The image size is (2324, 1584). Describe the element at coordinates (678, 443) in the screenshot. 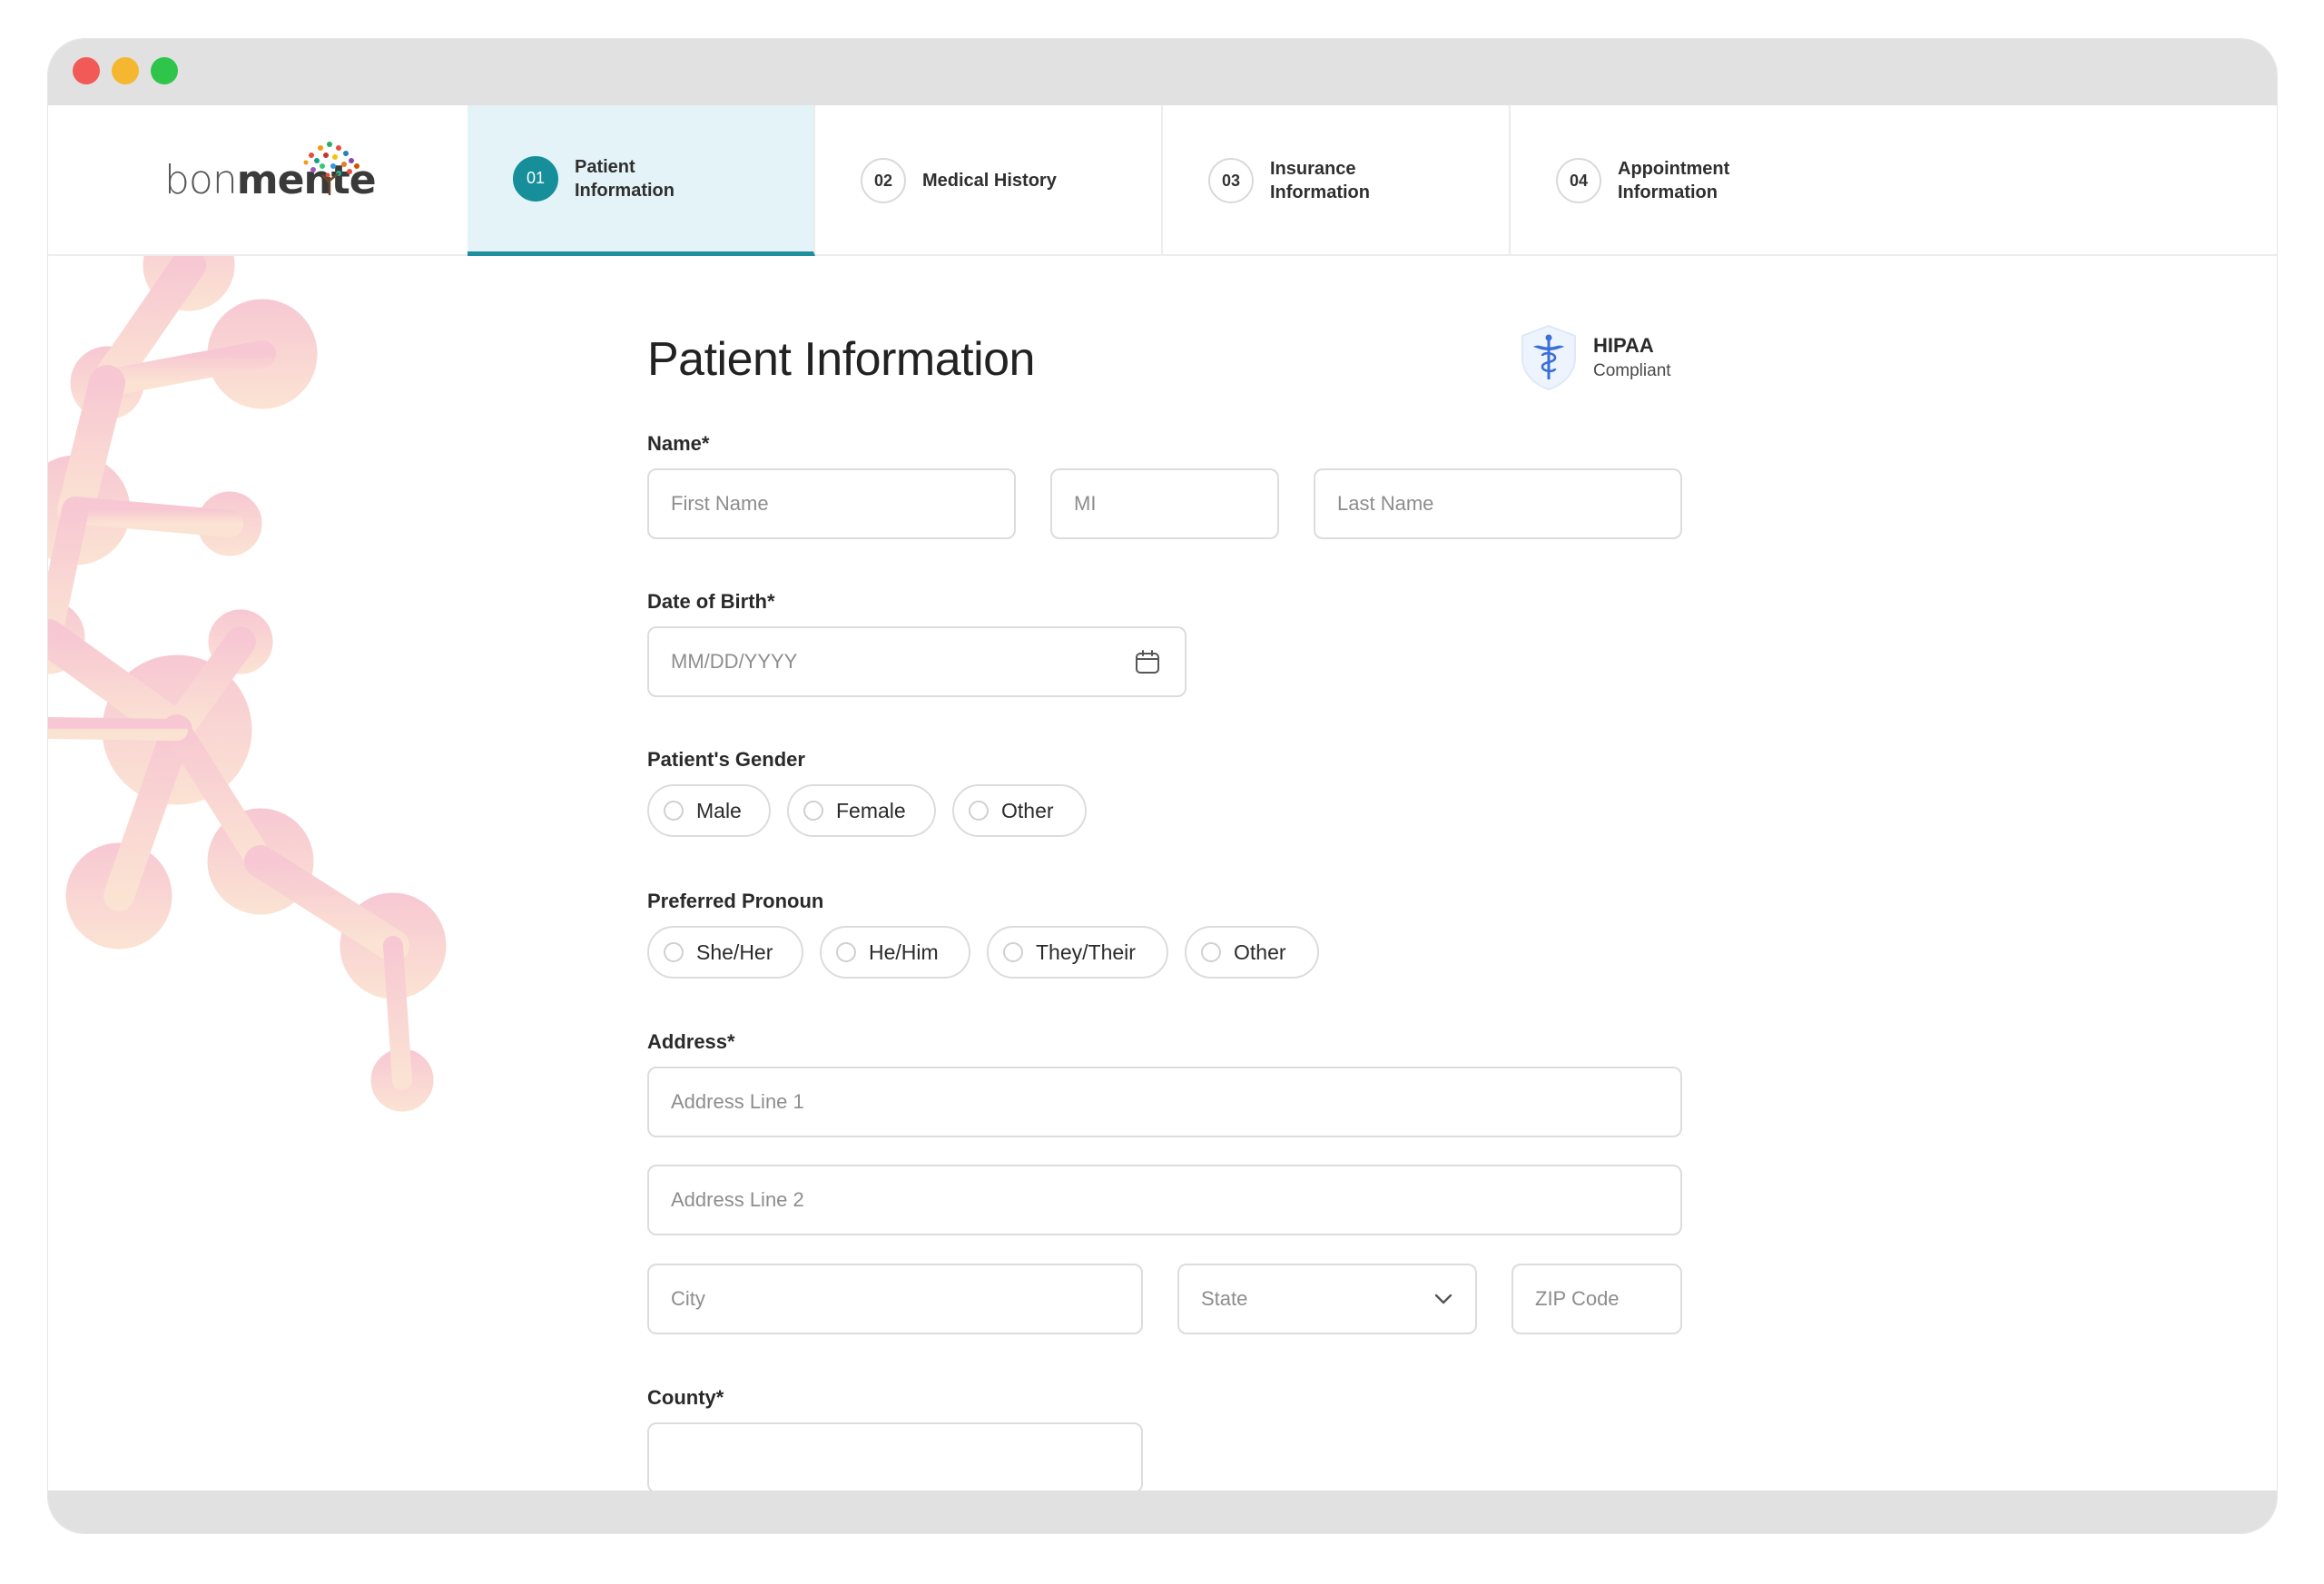

I see `name-label: Name*` at that location.